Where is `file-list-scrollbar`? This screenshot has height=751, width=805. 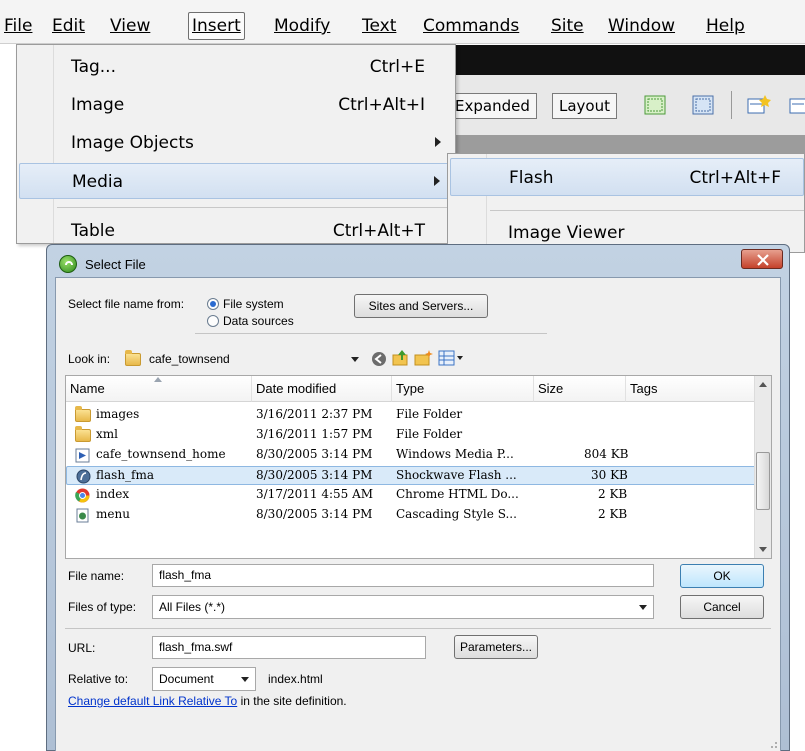 file-list-scrollbar is located at coordinates (762, 467).